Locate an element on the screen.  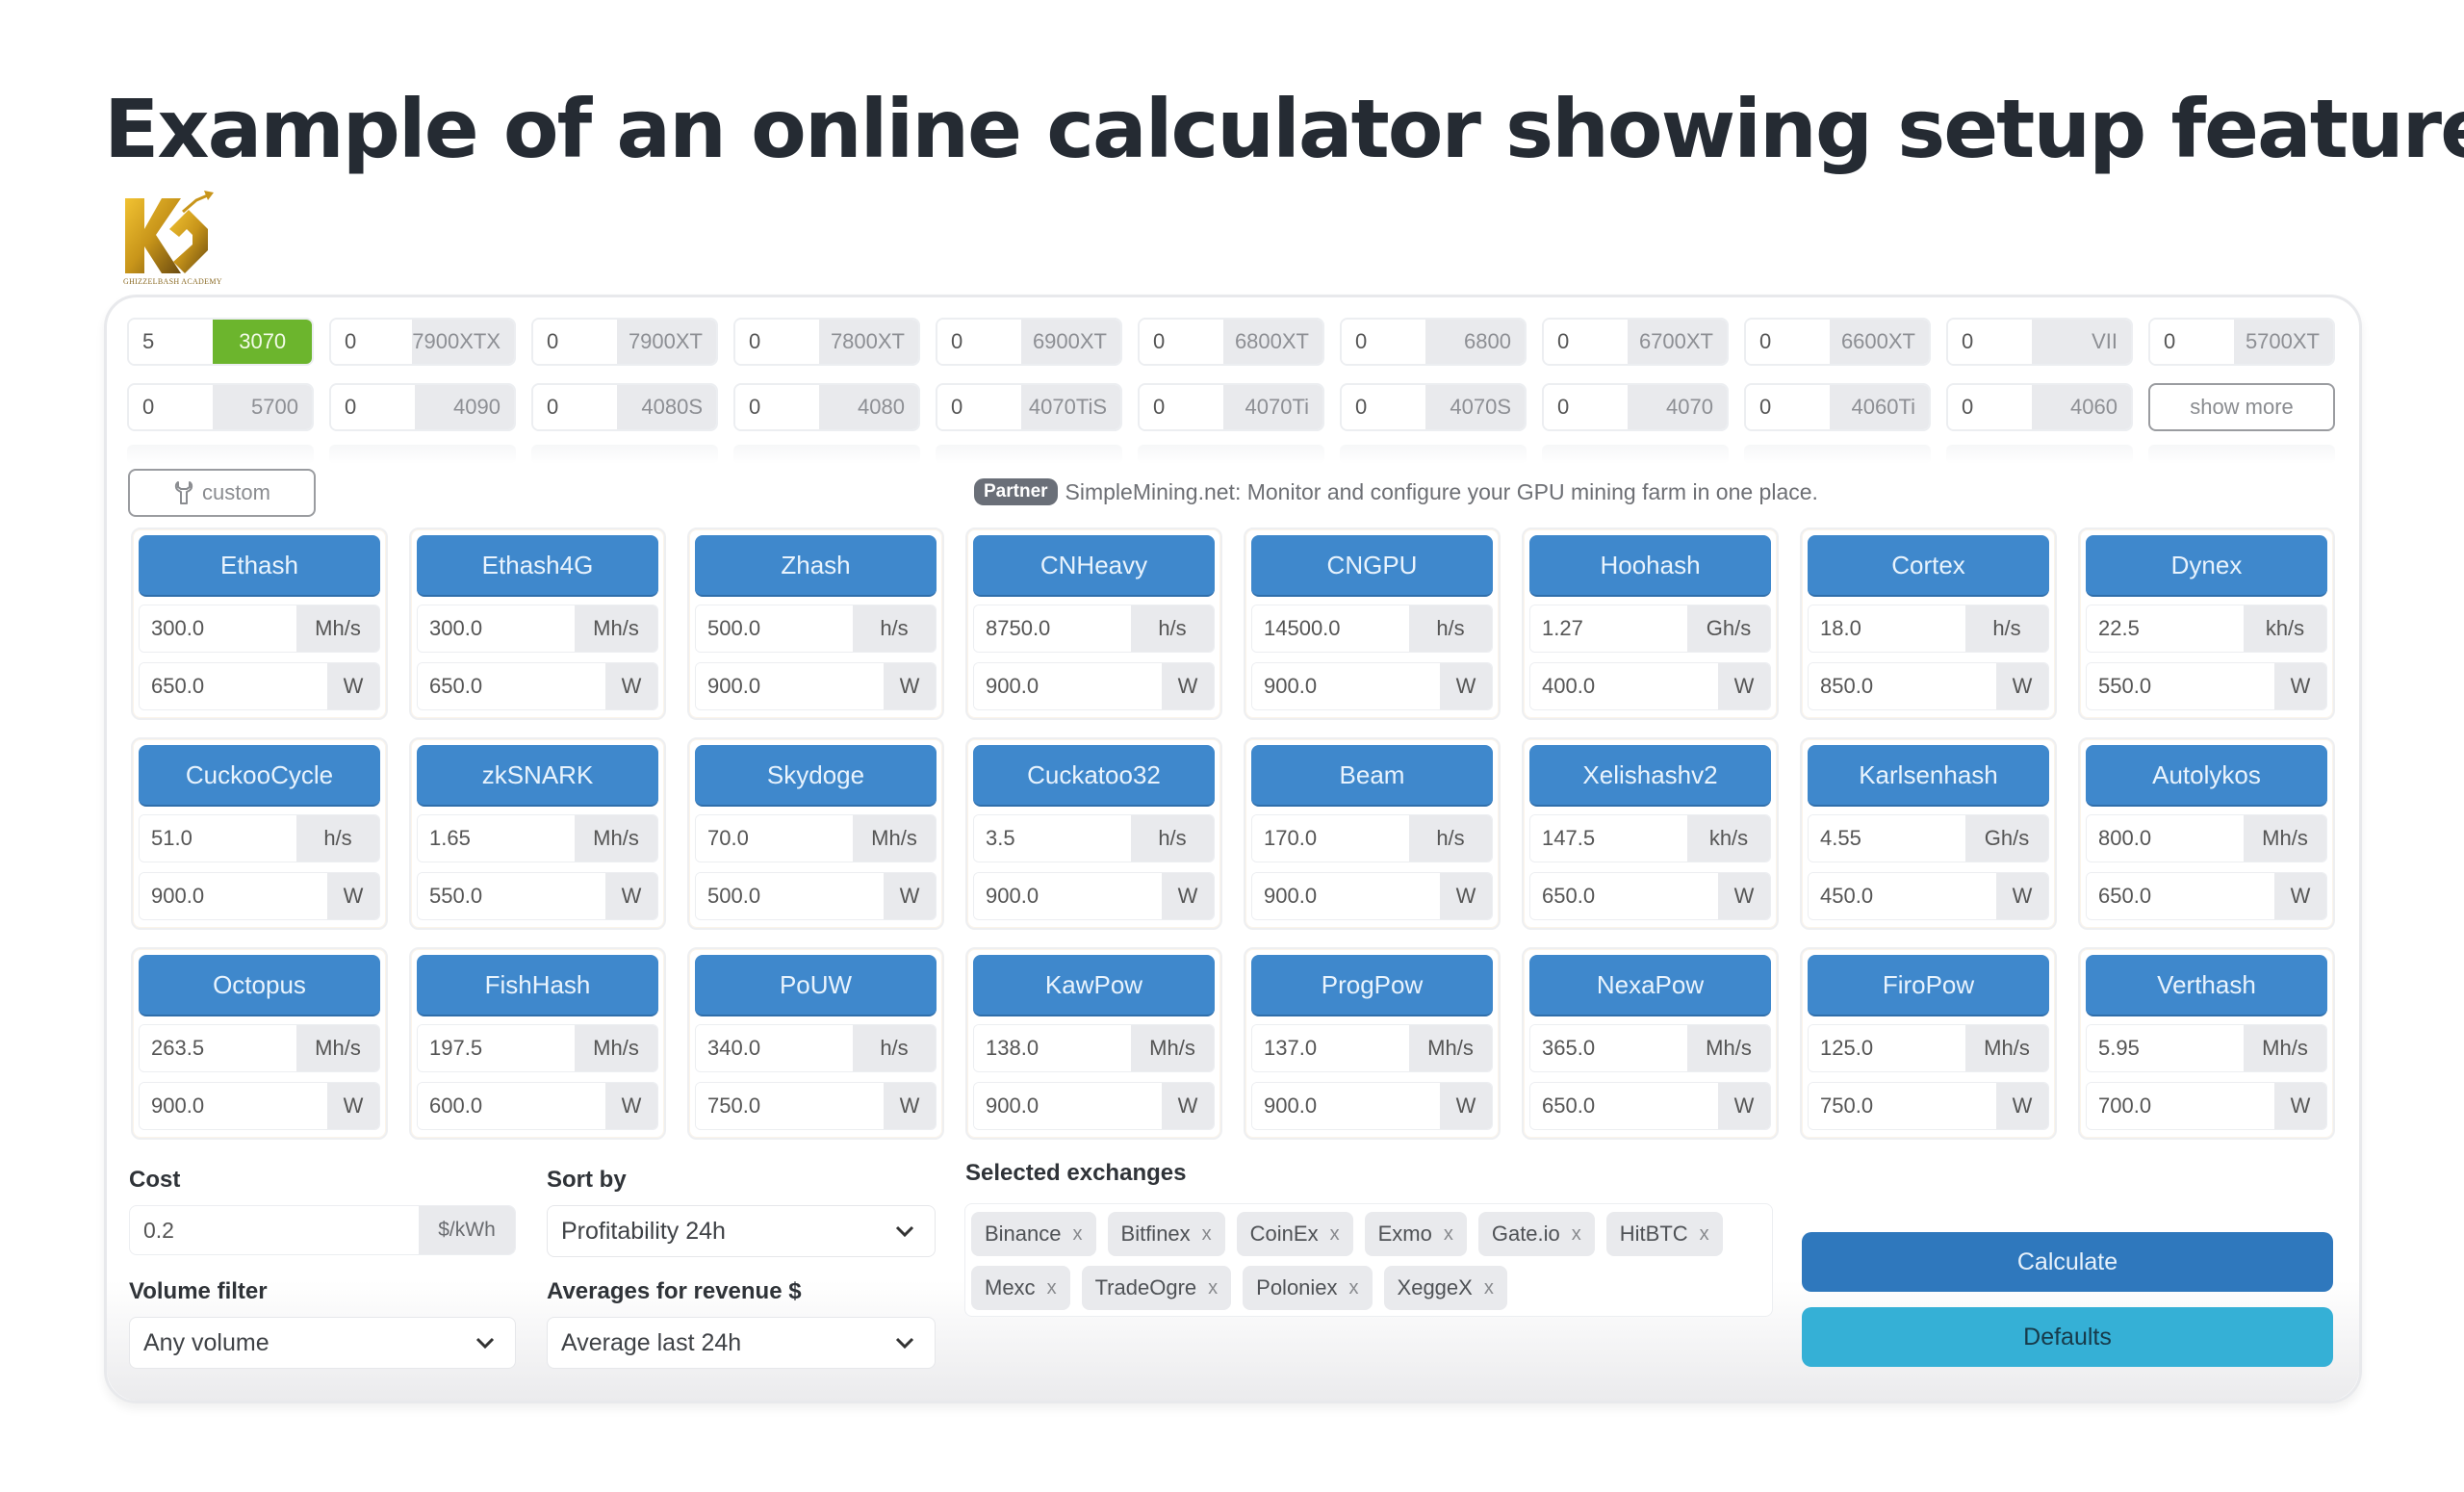
gpu-model-toggle: 4070TiS is located at coordinates (1070, 407).